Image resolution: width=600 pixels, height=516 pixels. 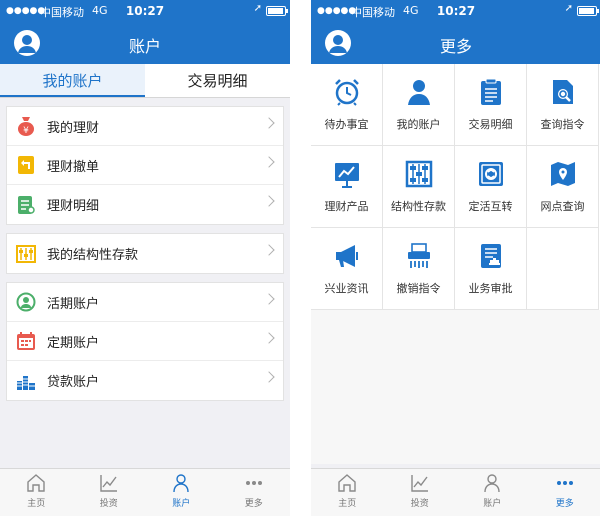 I want to click on grid-item-wealth-product: 理财产品, so click(x=347, y=187).